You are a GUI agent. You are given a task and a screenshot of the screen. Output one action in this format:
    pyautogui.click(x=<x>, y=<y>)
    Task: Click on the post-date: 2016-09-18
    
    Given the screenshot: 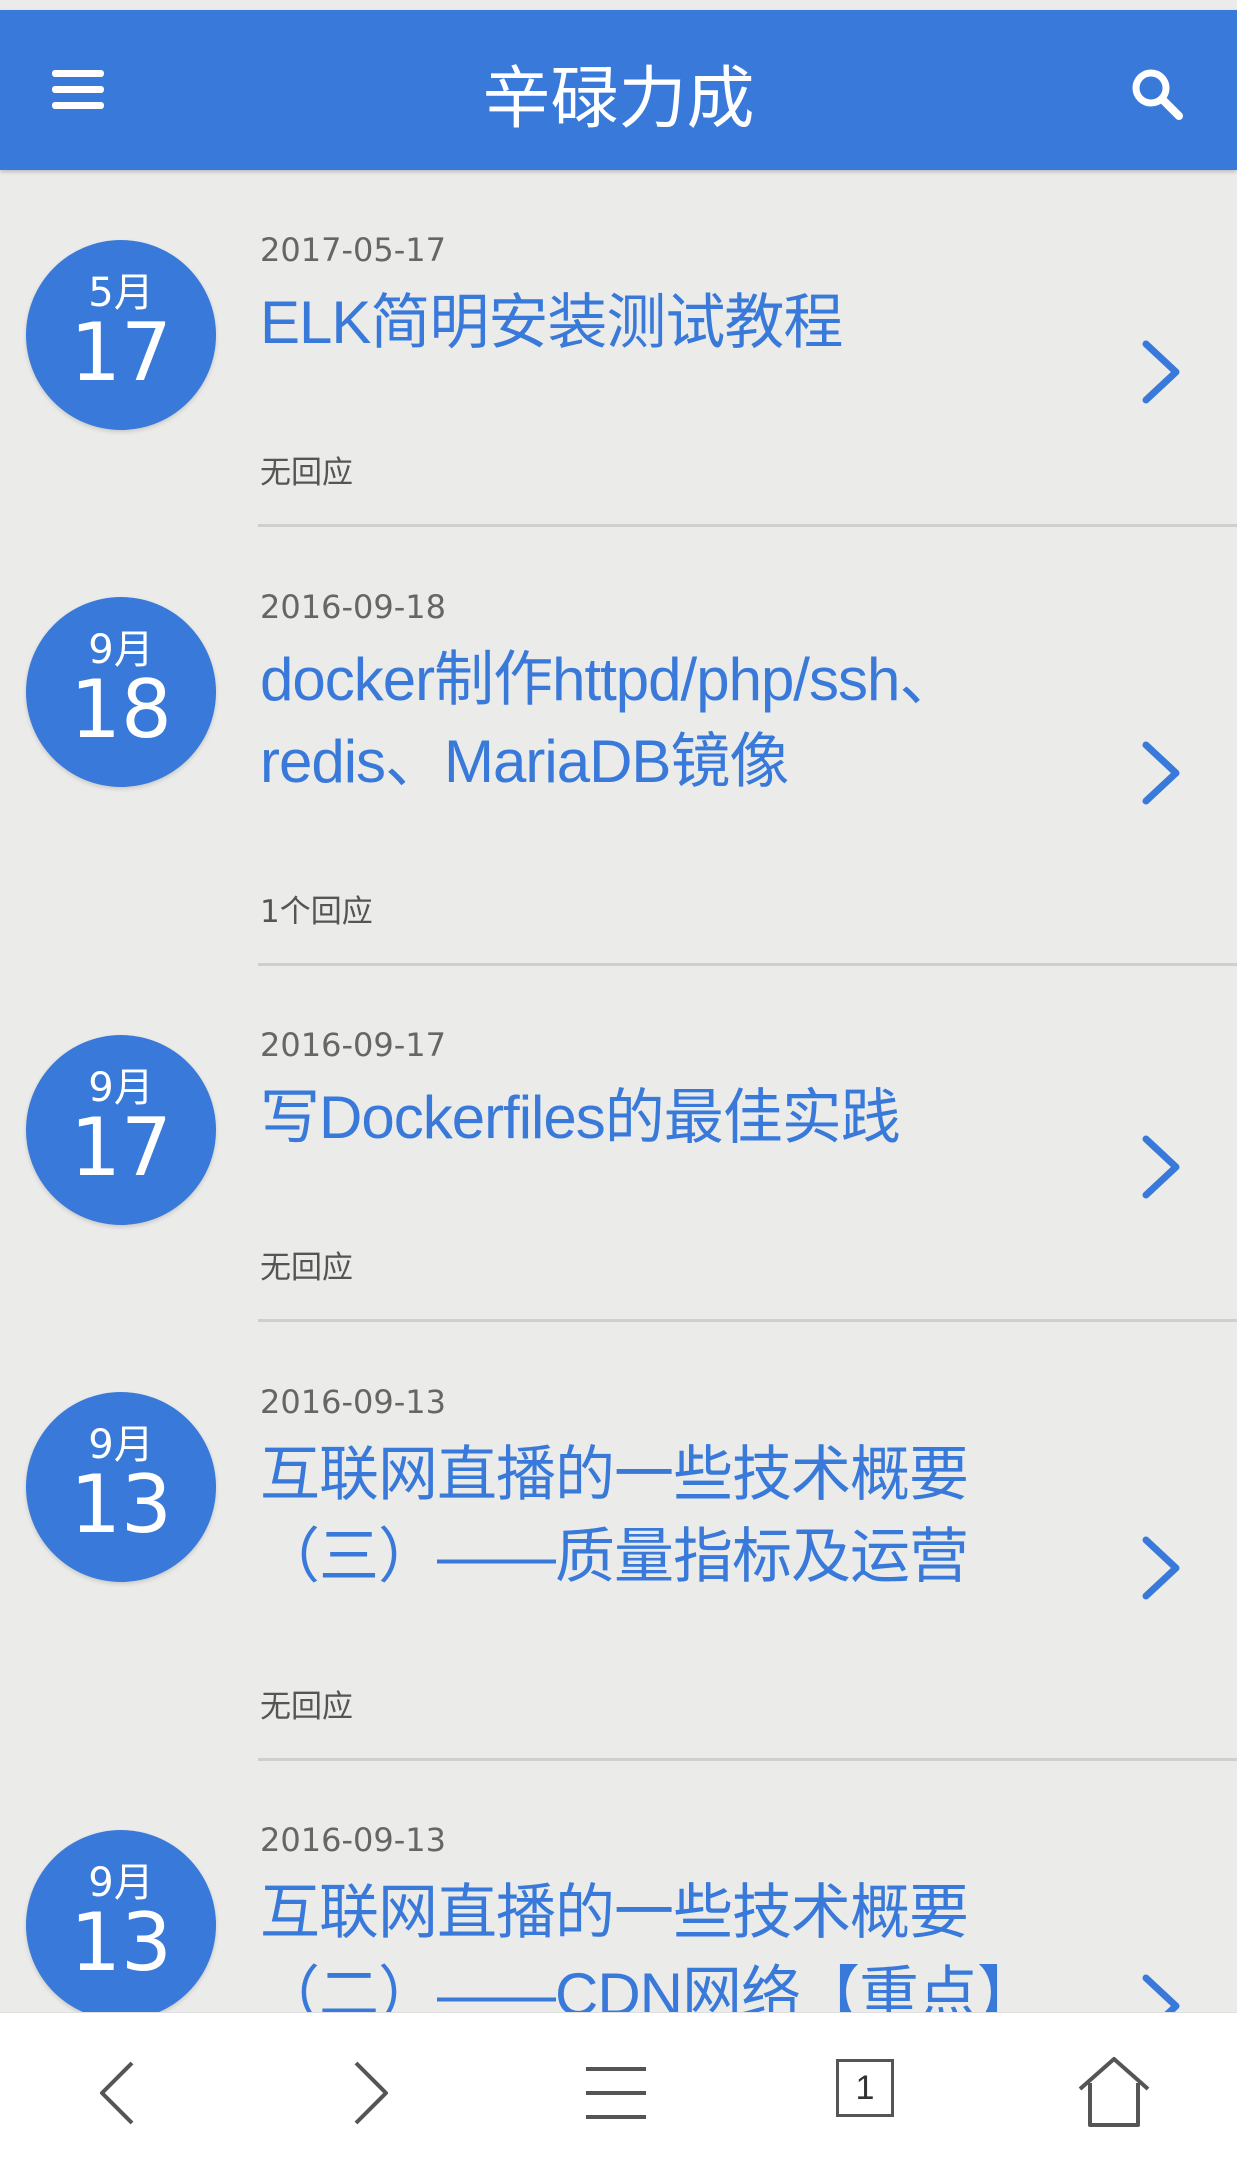 What is the action you would take?
    pyautogui.click(x=353, y=607)
    